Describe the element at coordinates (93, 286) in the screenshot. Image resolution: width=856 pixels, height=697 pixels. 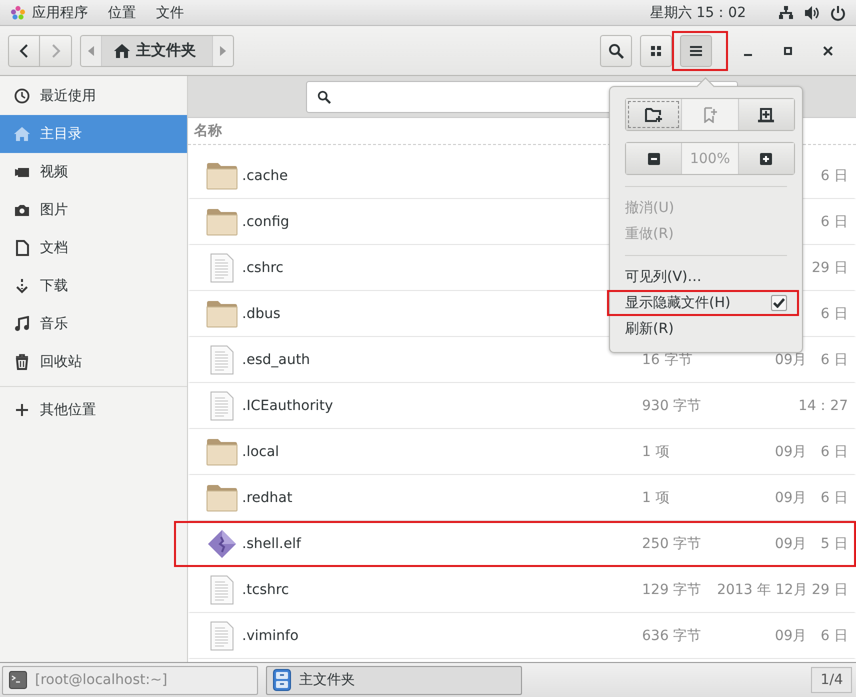
I see `sidebar-item: 下载` at that location.